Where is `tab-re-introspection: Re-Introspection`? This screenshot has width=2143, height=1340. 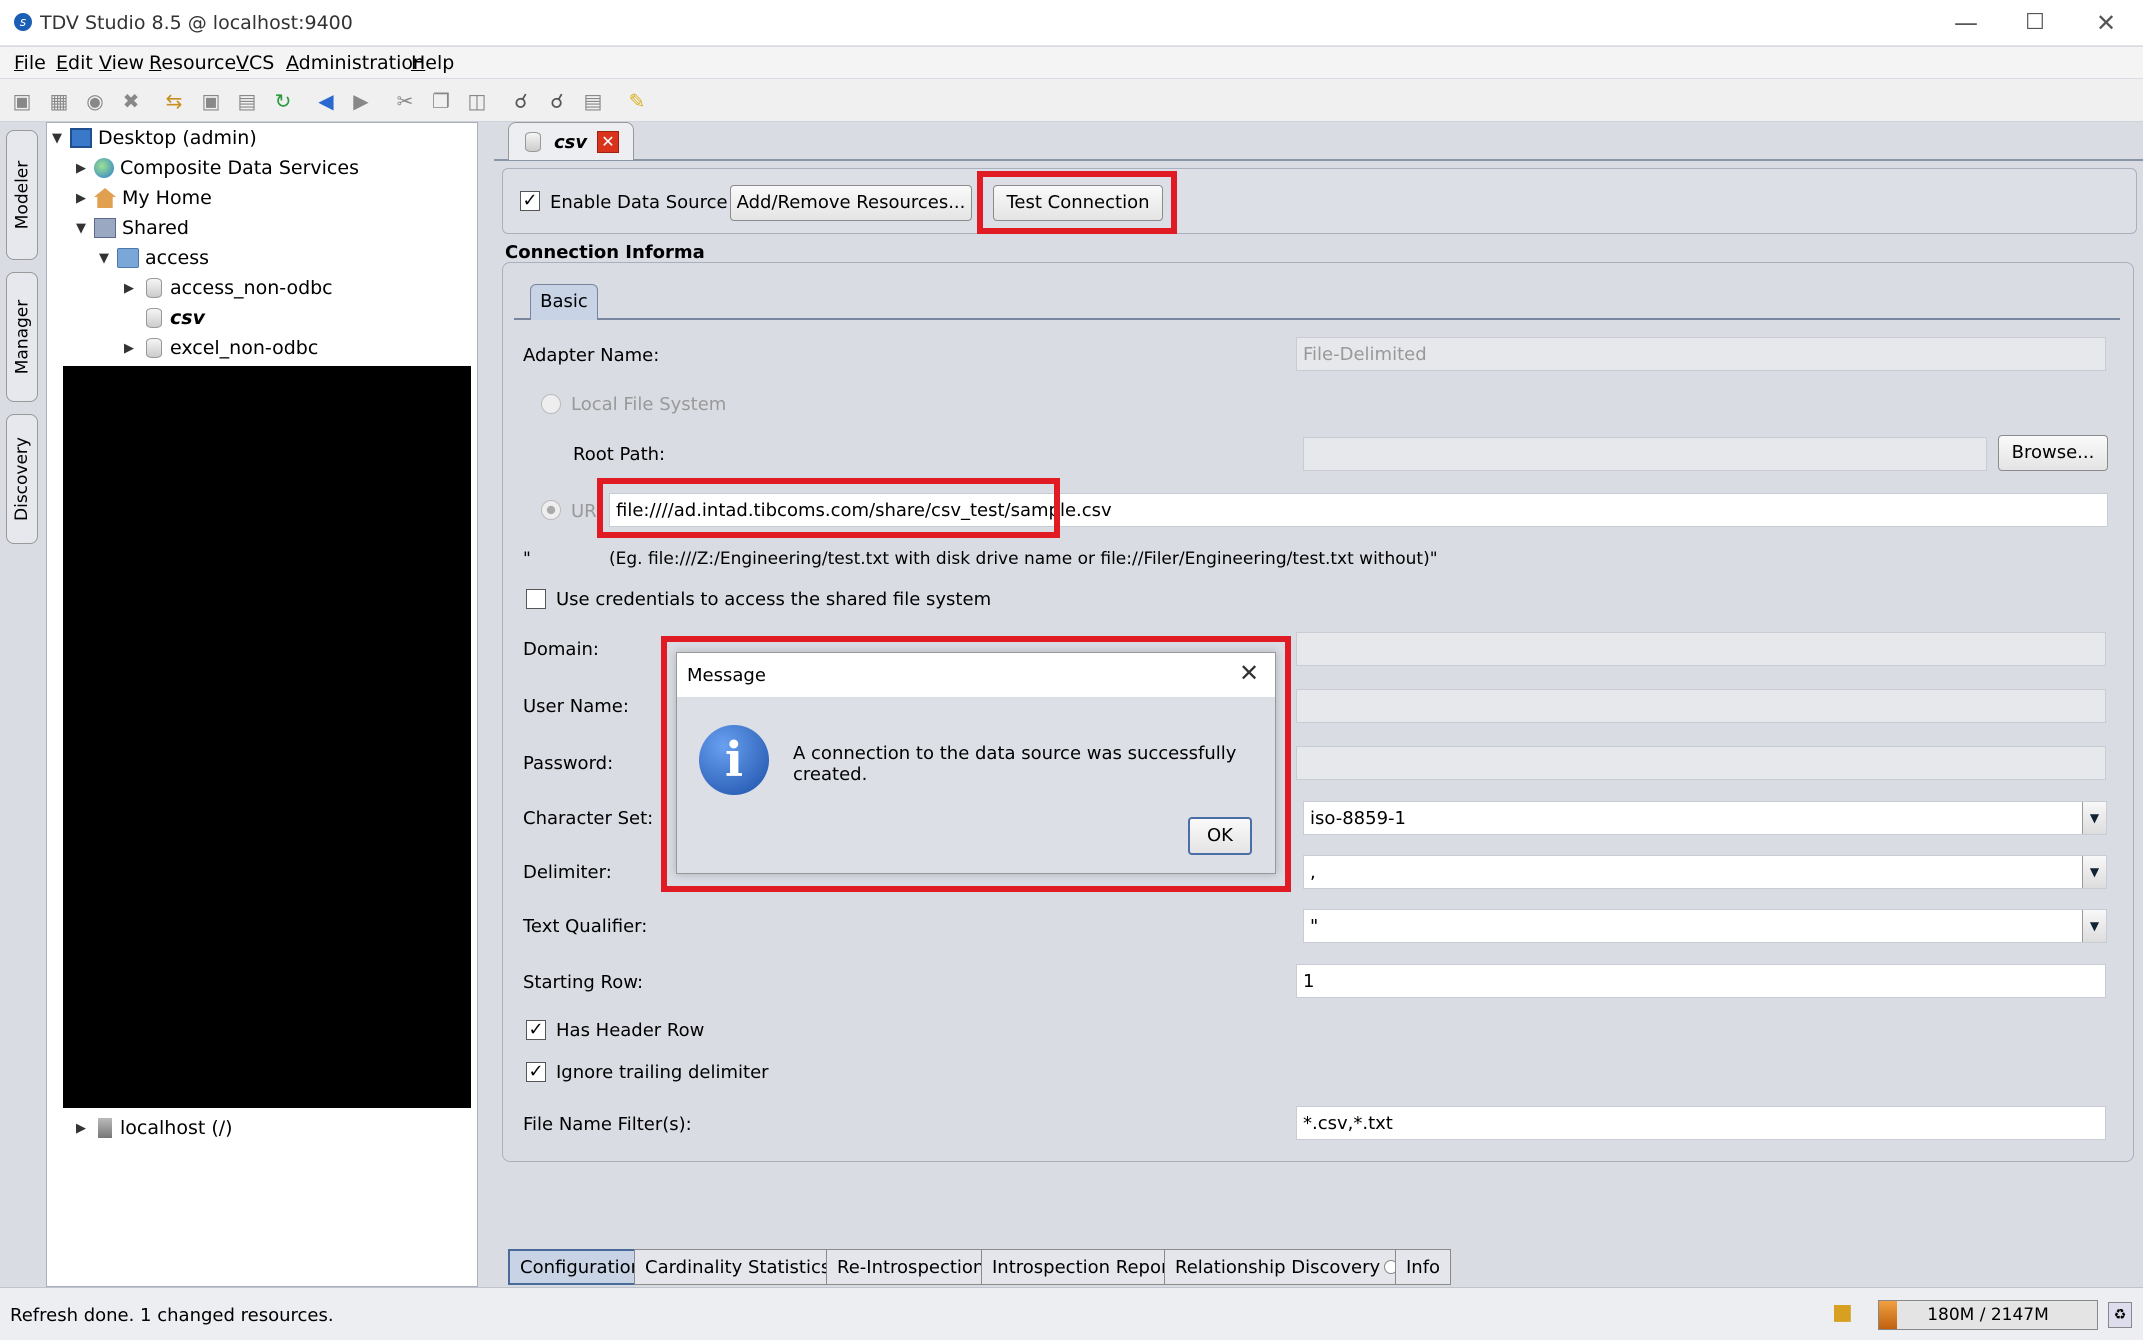
tab-re-introspection: Re-Introspection is located at coordinates (911, 1267).